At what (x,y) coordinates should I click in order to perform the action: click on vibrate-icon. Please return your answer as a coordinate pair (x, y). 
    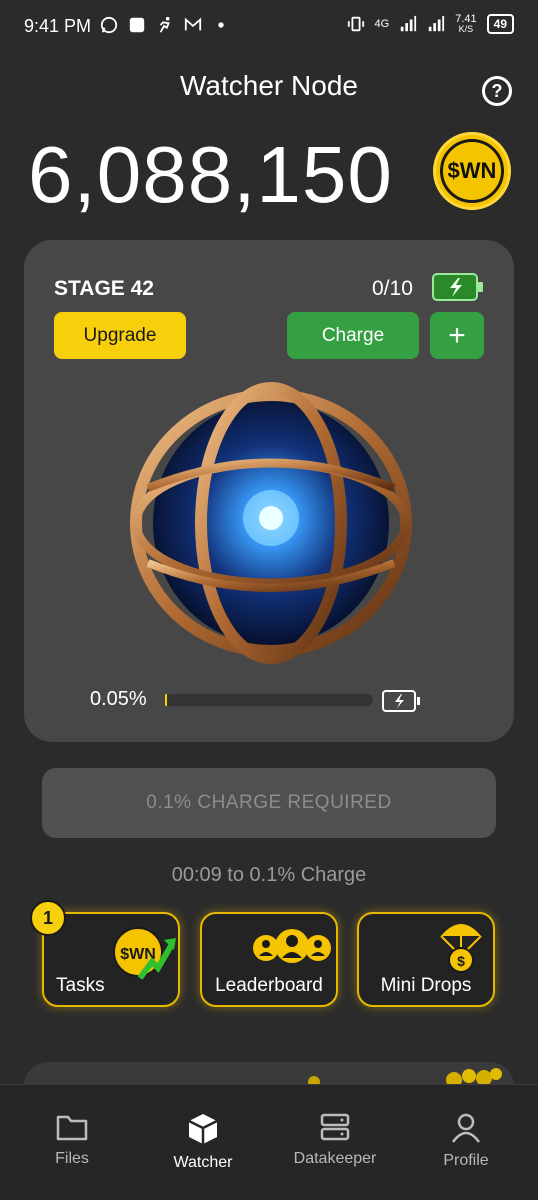
    Looking at the image, I should click on (355, 24).